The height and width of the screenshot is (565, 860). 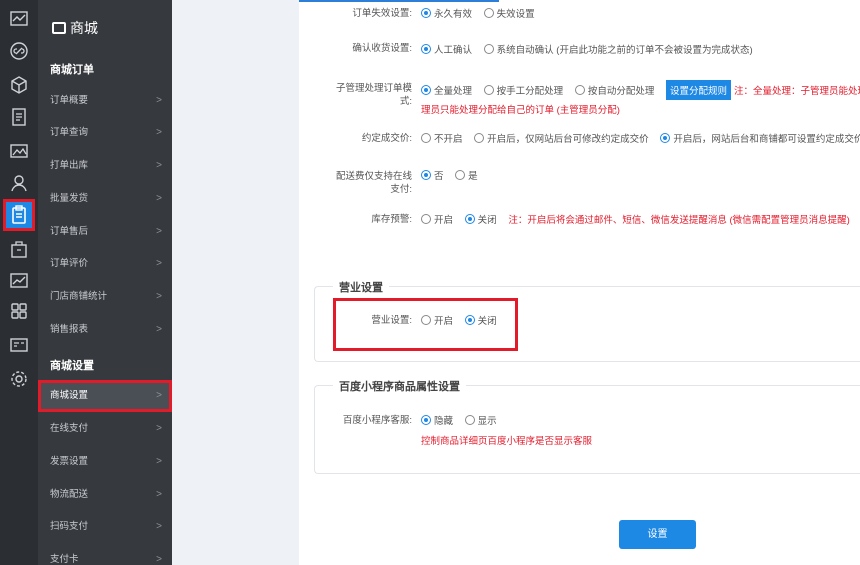 What do you see at coordinates (446, 14) in the screenshot?
I see `radio-option: 永久有效` at bounding box center [446, 14].